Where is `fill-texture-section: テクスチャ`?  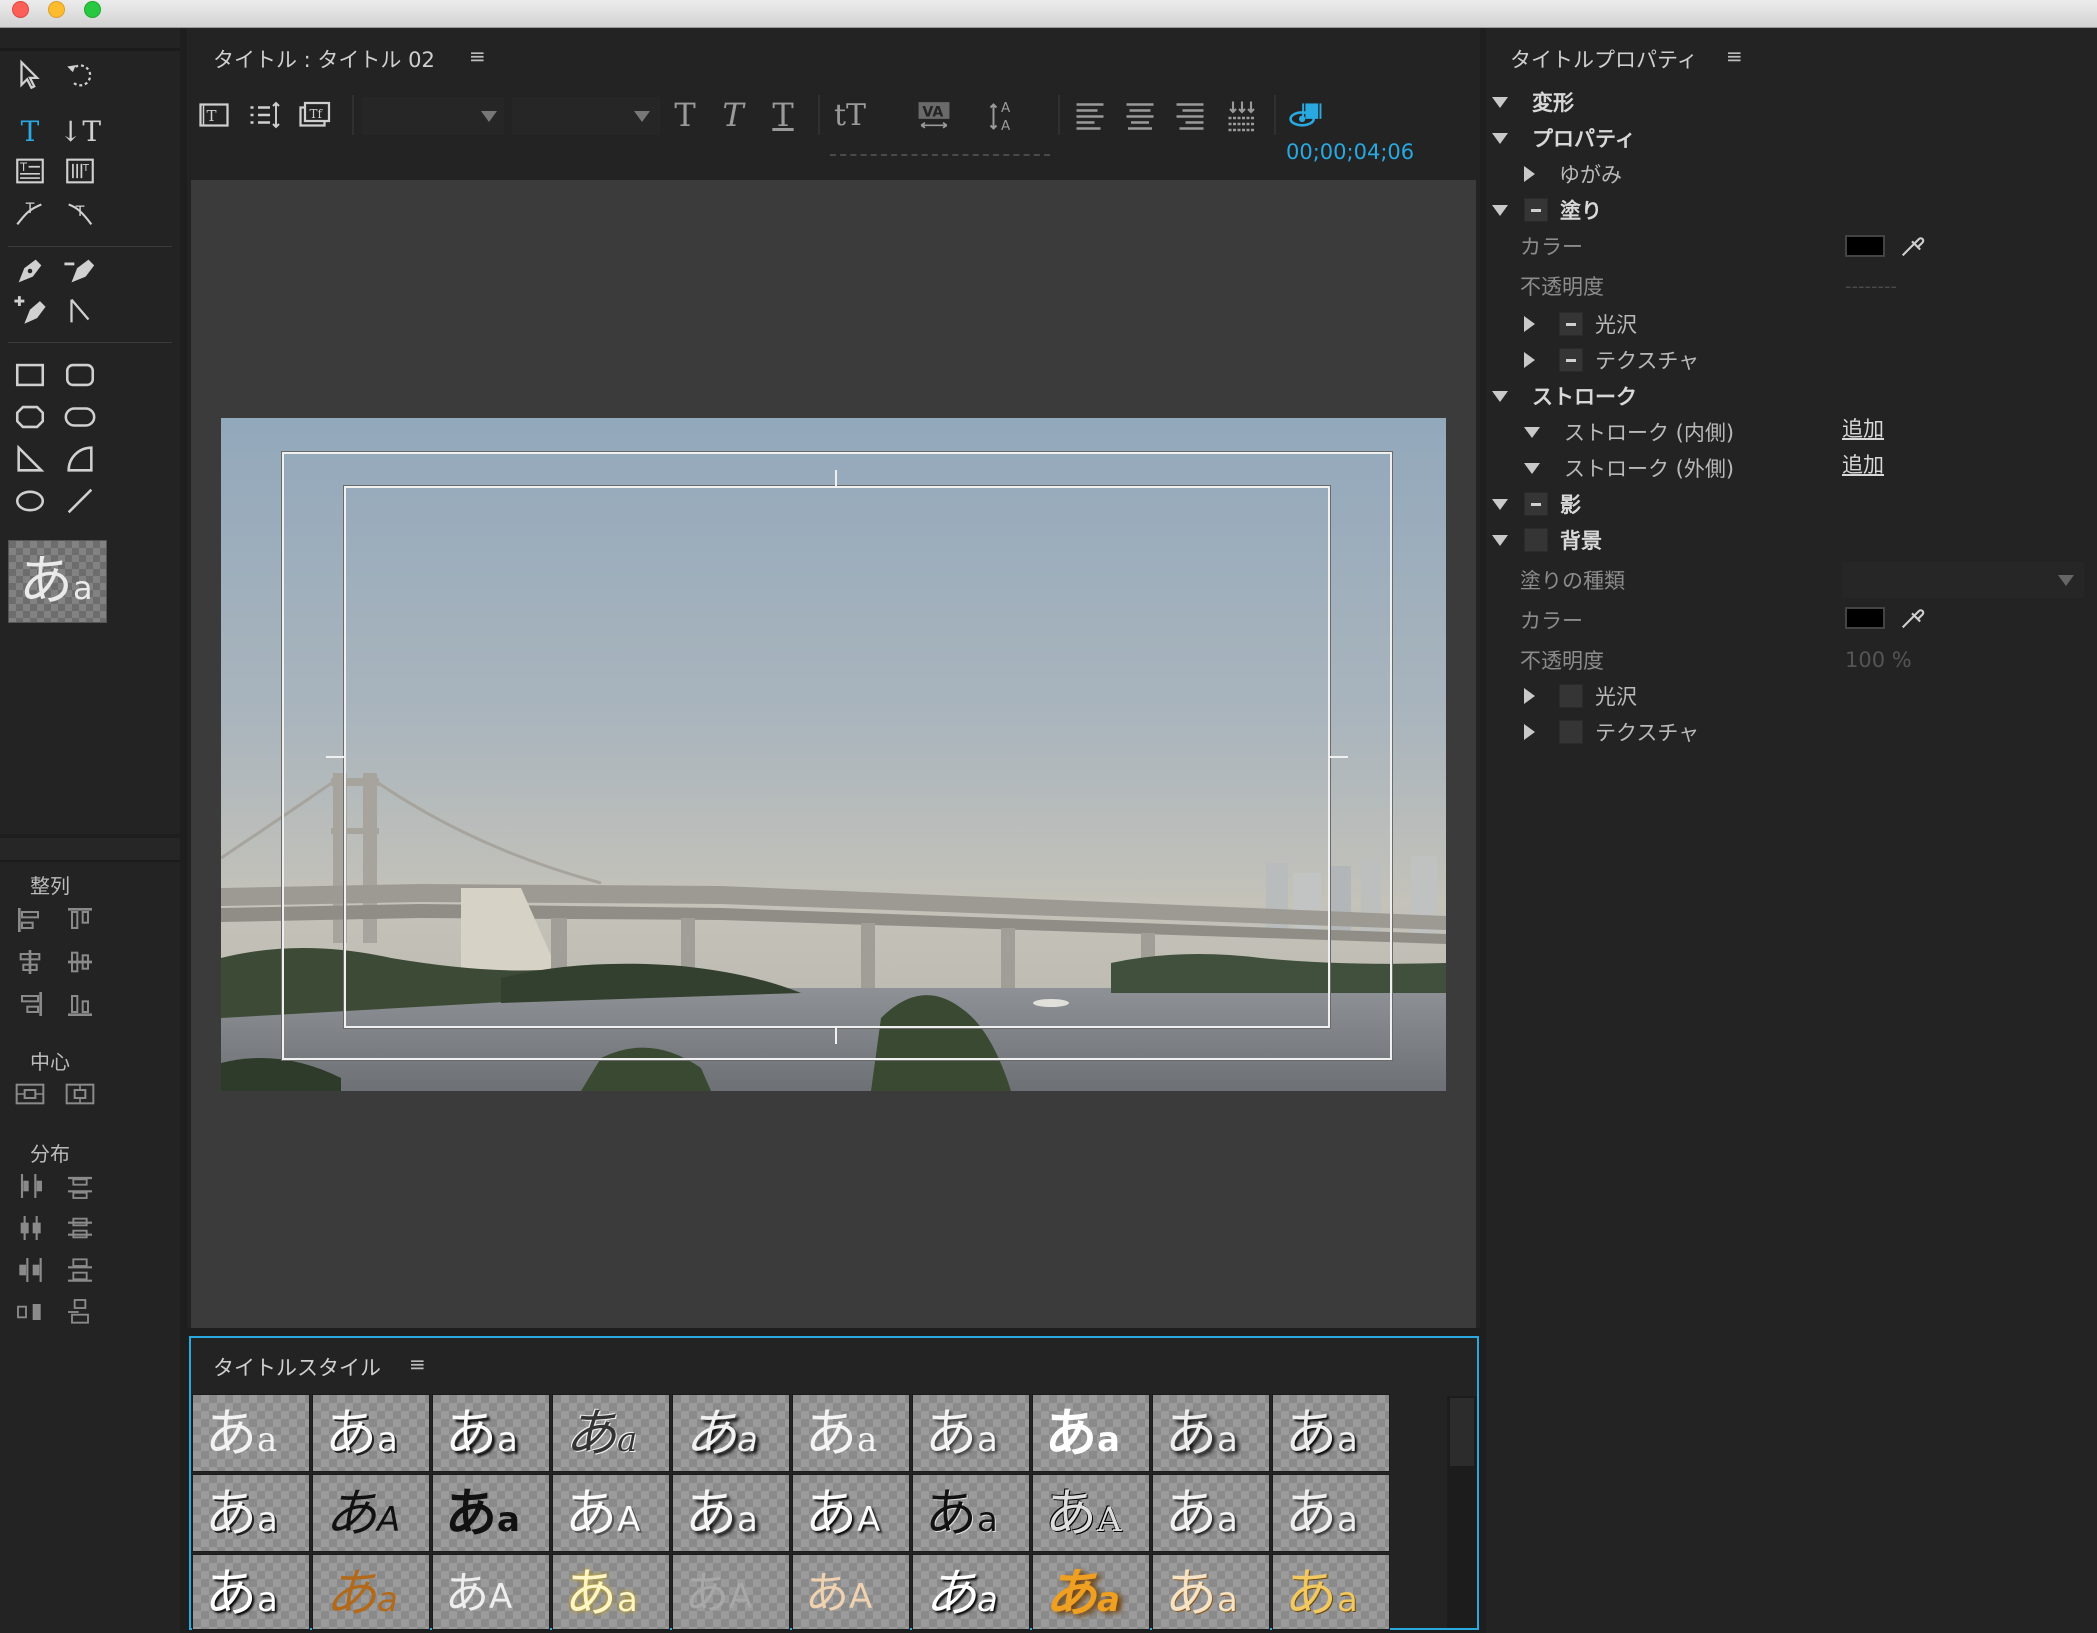 fill-texture-section: テクスチャ is located at coordinates (1611, 360).